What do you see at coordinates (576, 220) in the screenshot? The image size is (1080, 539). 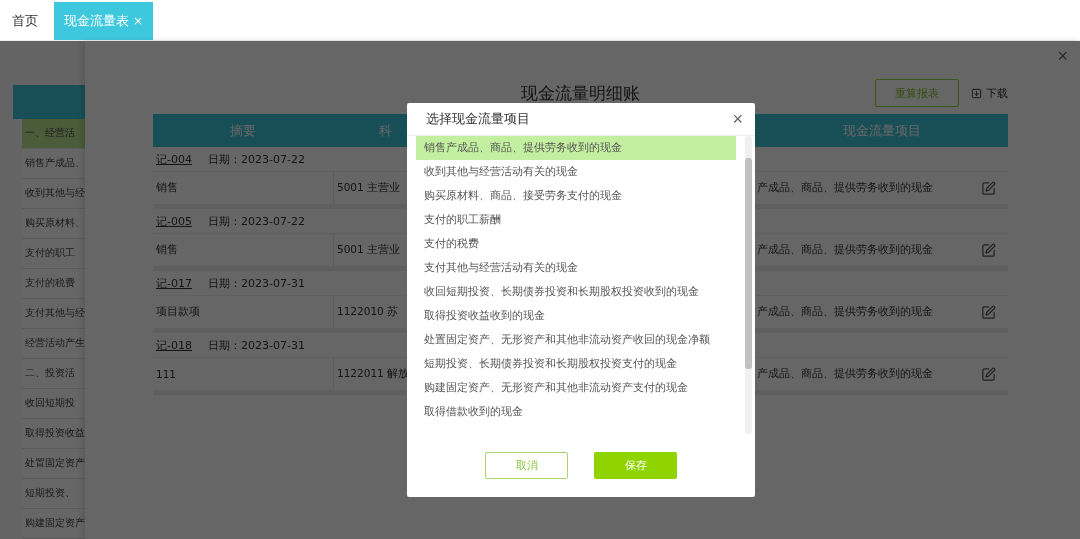 I see `option-item: 支付的职工薪酬` at bounding box center [576, 220].